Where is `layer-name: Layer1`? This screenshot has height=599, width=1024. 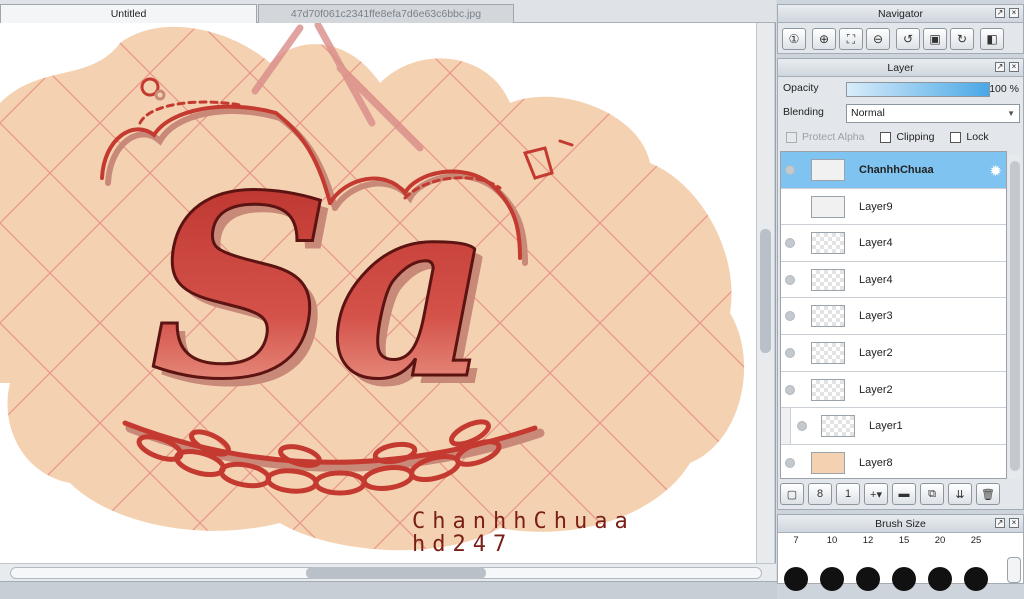
layer-name: Layer1 is located at coordinates (886, 426).